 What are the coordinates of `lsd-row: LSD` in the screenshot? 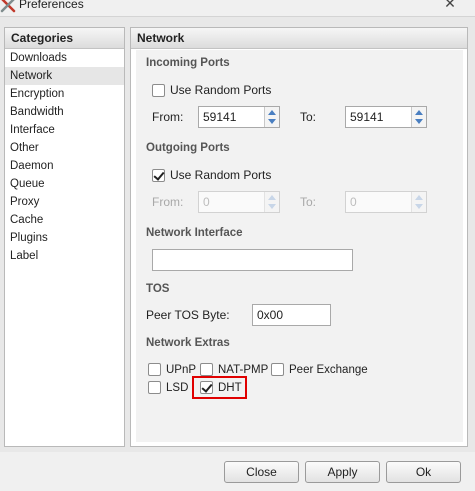 It's located at (168, 387).